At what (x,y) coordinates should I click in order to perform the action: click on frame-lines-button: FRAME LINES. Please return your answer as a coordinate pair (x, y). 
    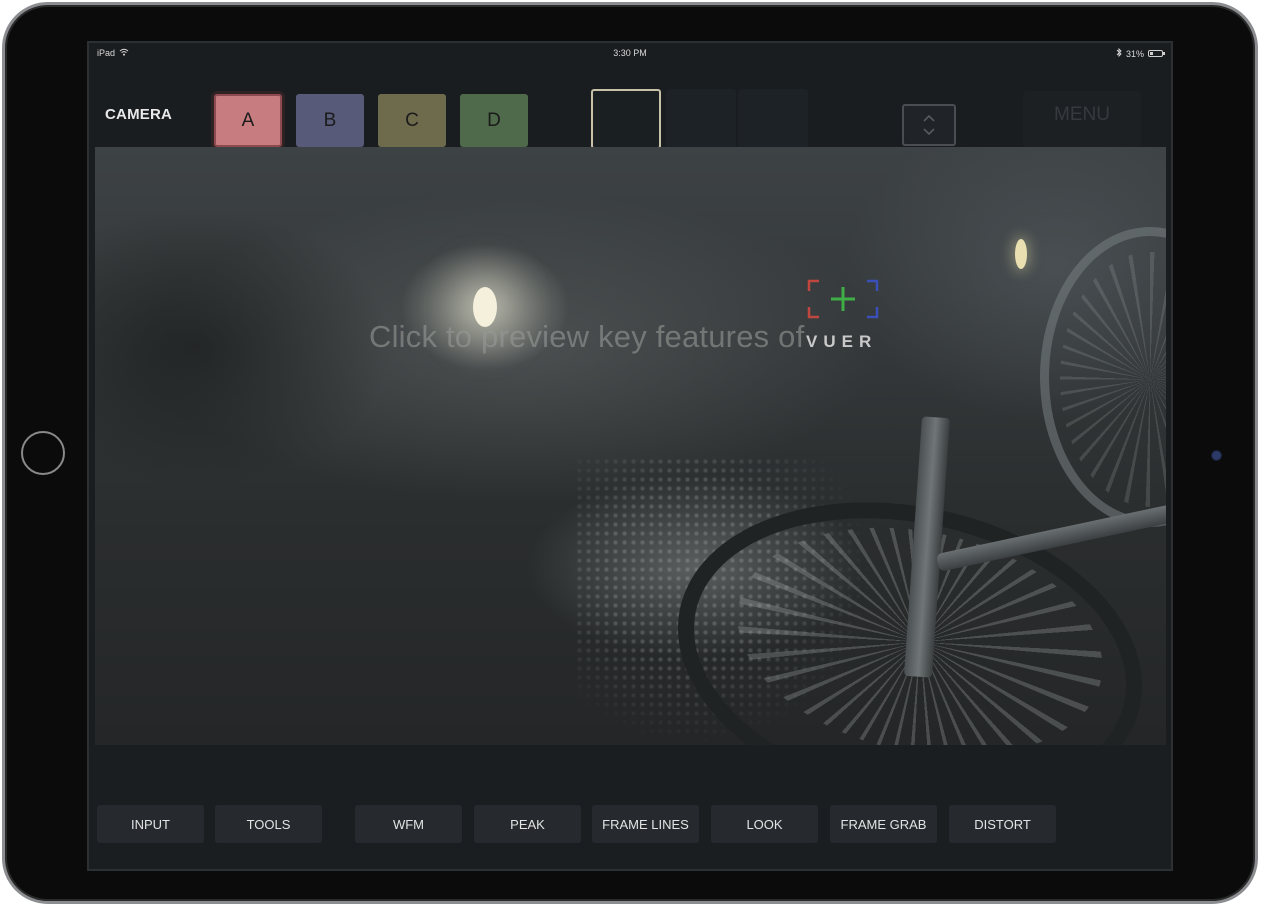
    Looking at the image, I should click on (645, 824).